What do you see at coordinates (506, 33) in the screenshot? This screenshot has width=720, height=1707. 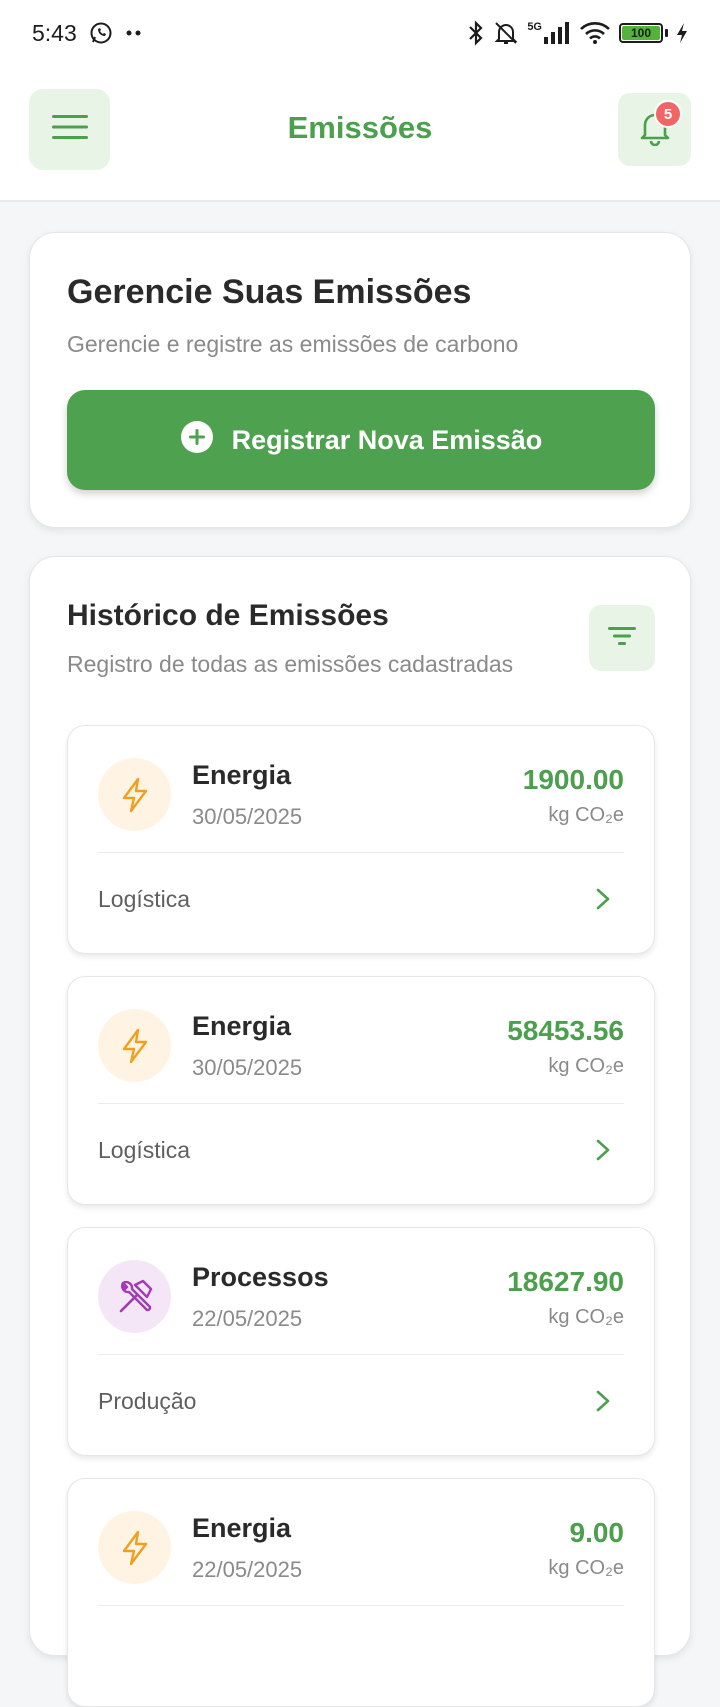 I see `bell-muted-icon` at bounding box center [506, 33].